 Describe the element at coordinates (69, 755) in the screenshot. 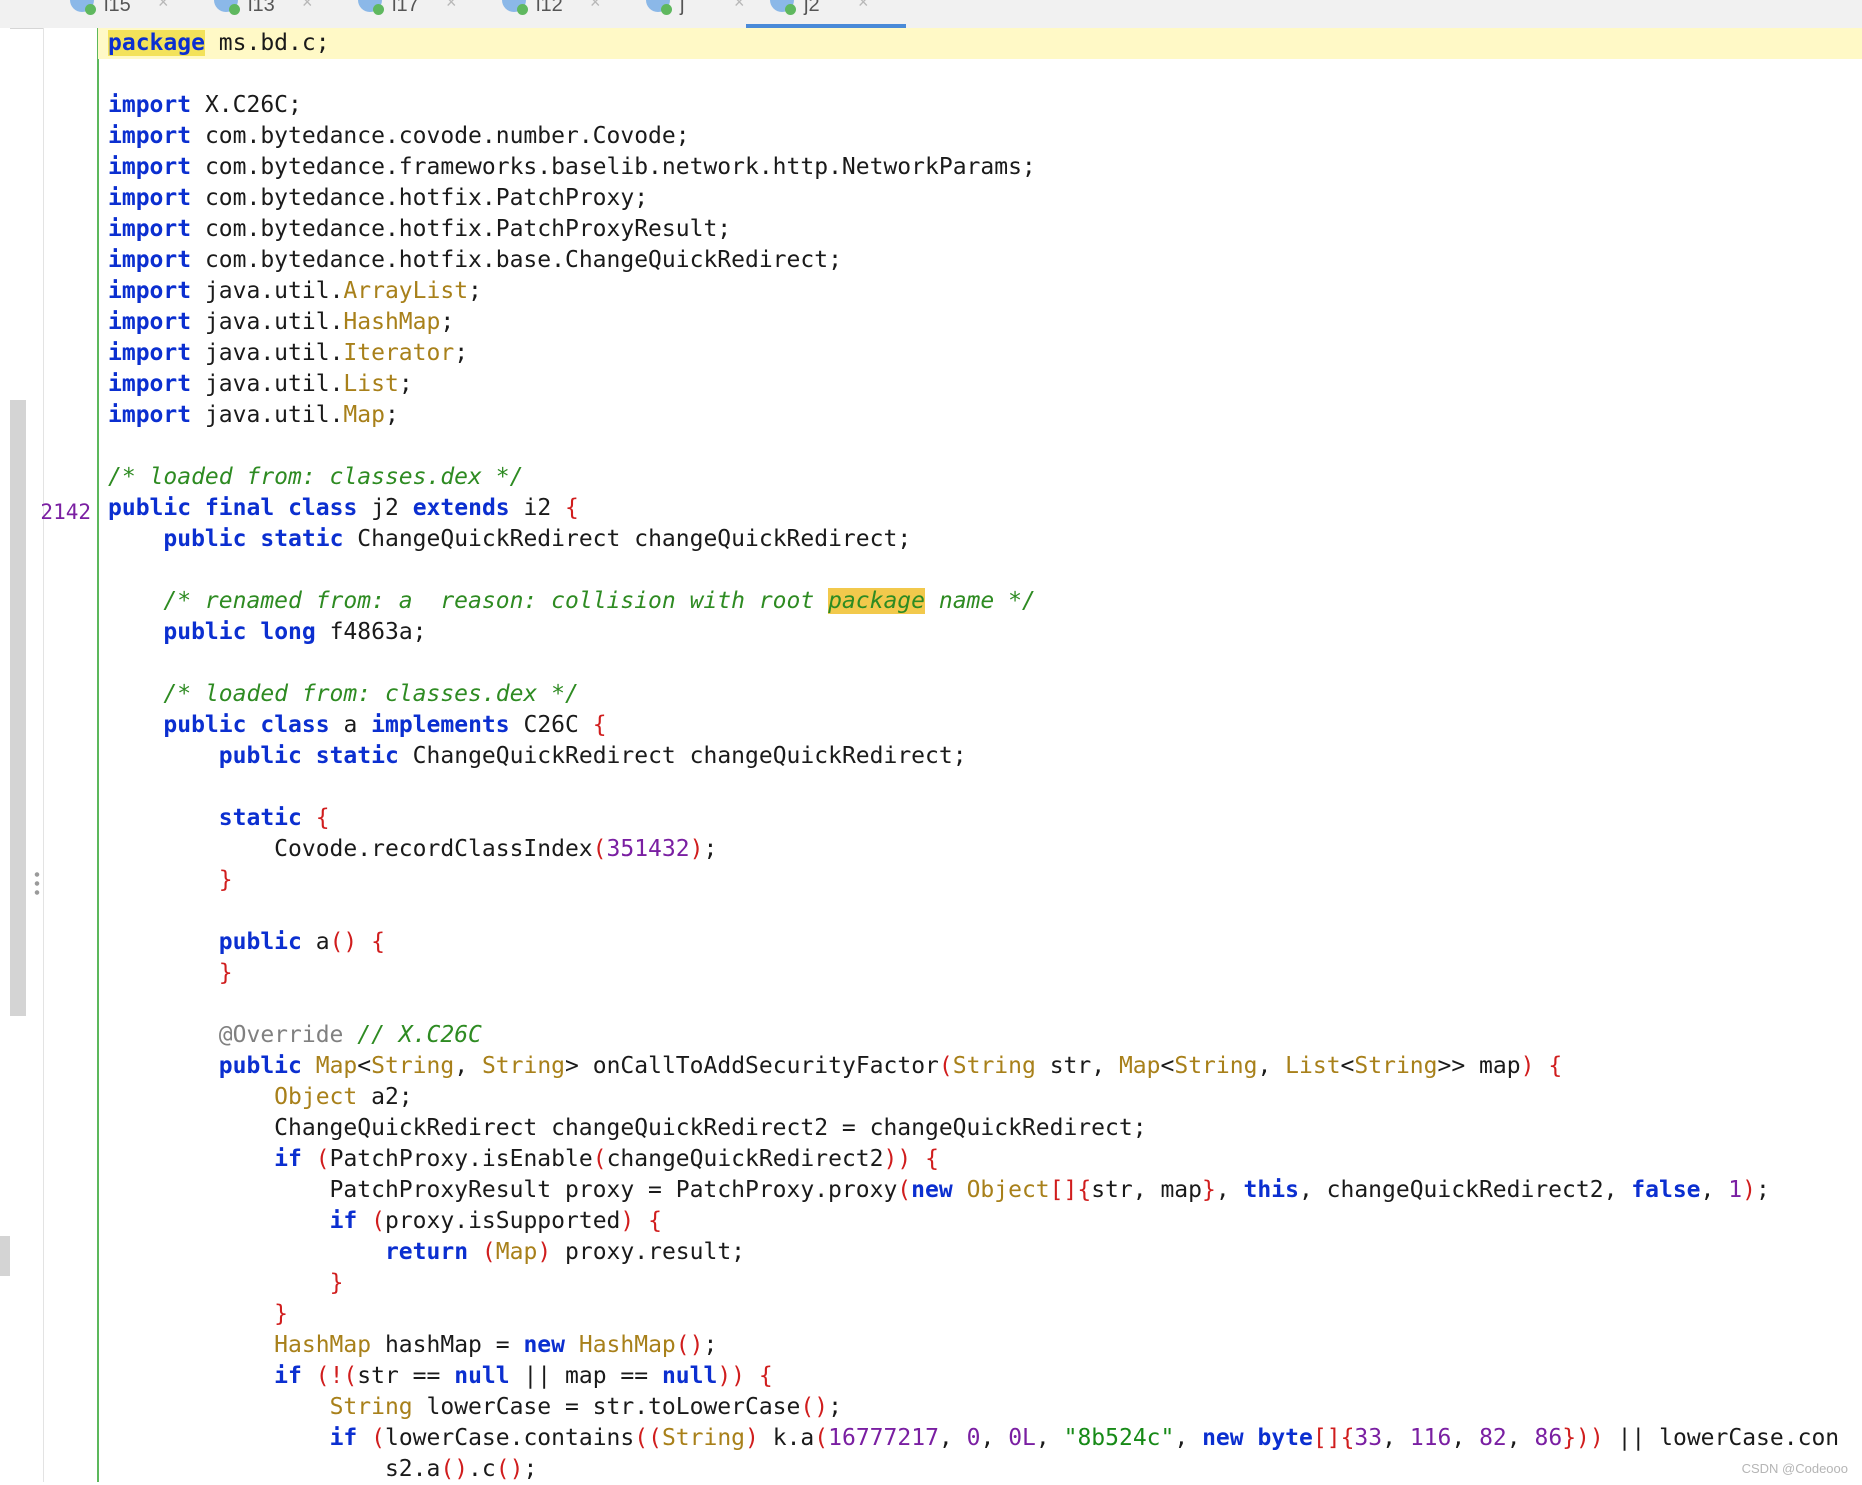

I see `line-number-gutter: 2142` at that location.